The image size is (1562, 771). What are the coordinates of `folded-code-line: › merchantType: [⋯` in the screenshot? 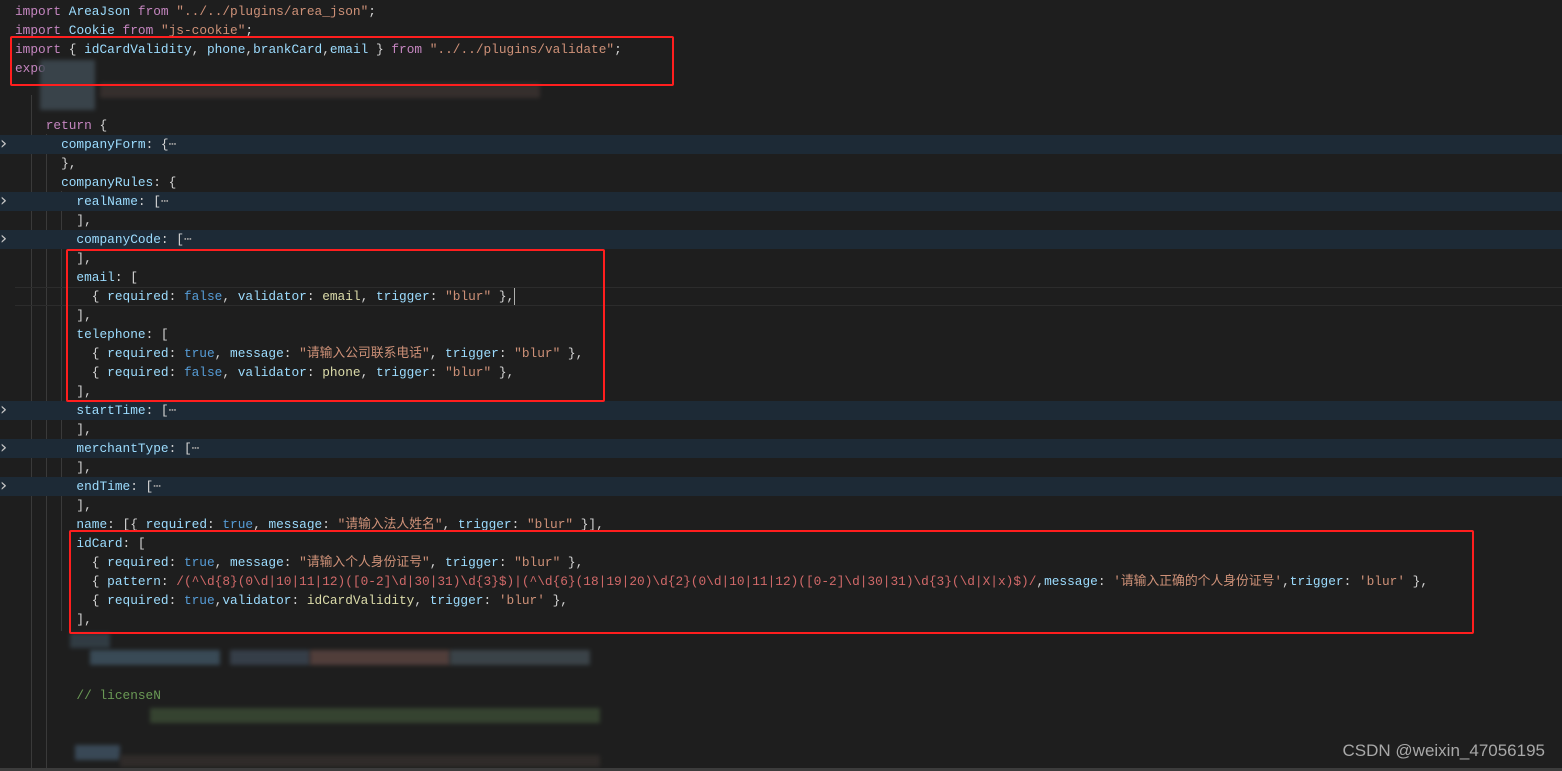 It's located at (781, 448).